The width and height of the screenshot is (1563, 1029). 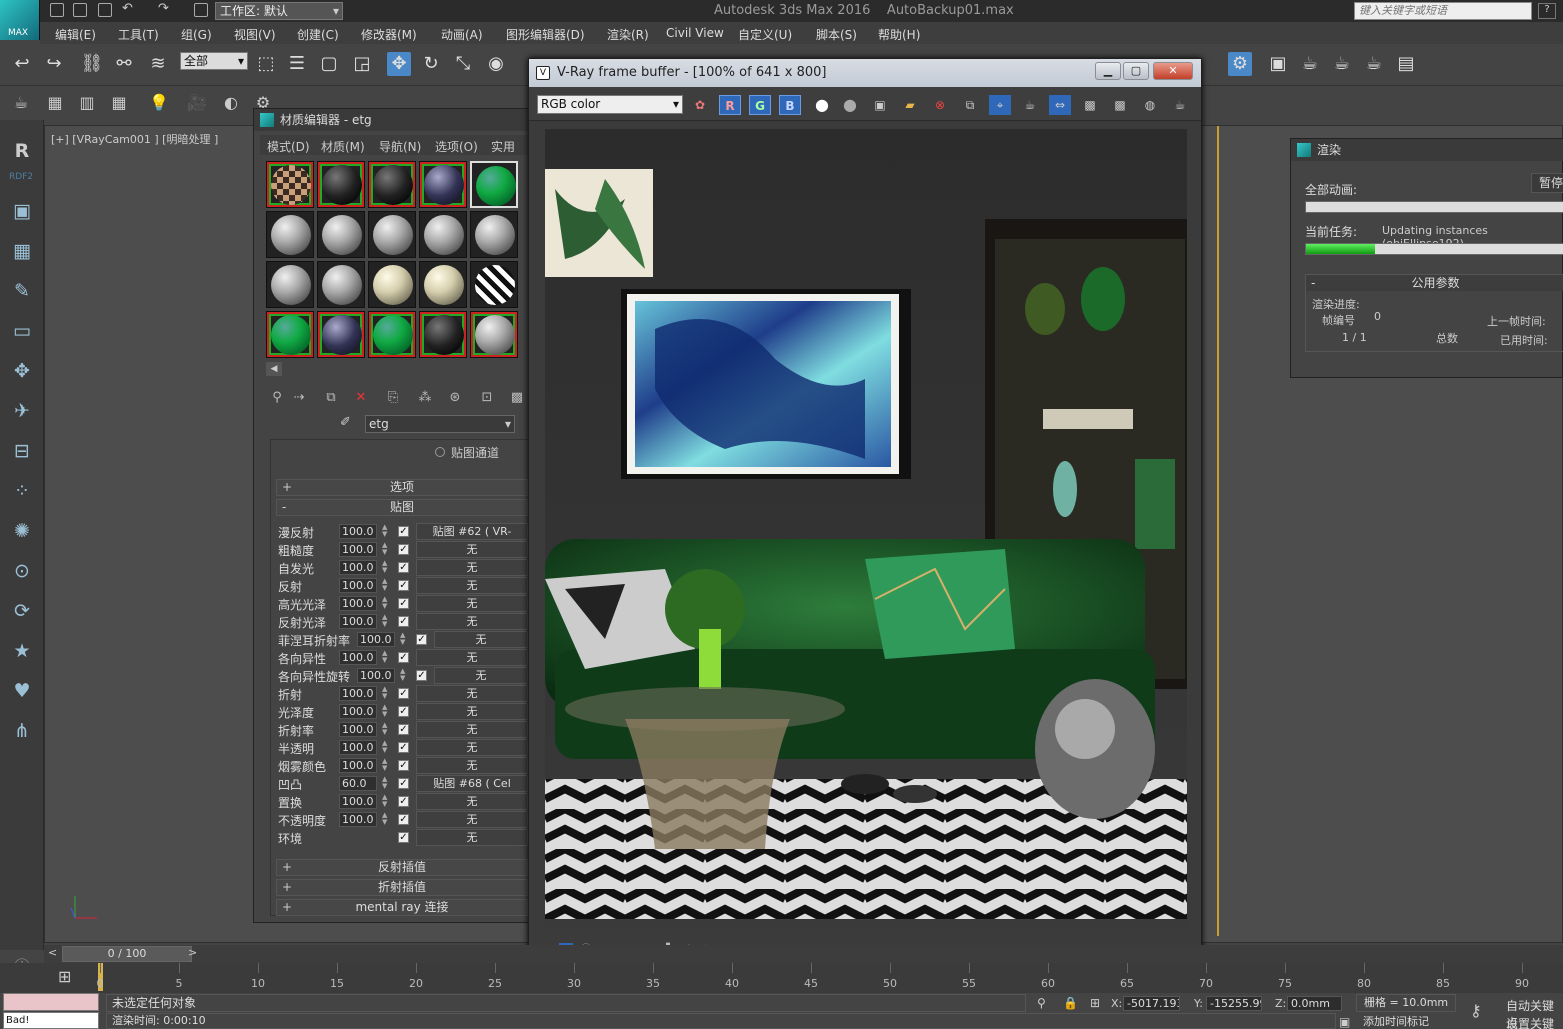 What do you see at coordinates (22, 451) in the screenshot?
I see `inbox-icon: ⊟` at bounding box center [22, 451].